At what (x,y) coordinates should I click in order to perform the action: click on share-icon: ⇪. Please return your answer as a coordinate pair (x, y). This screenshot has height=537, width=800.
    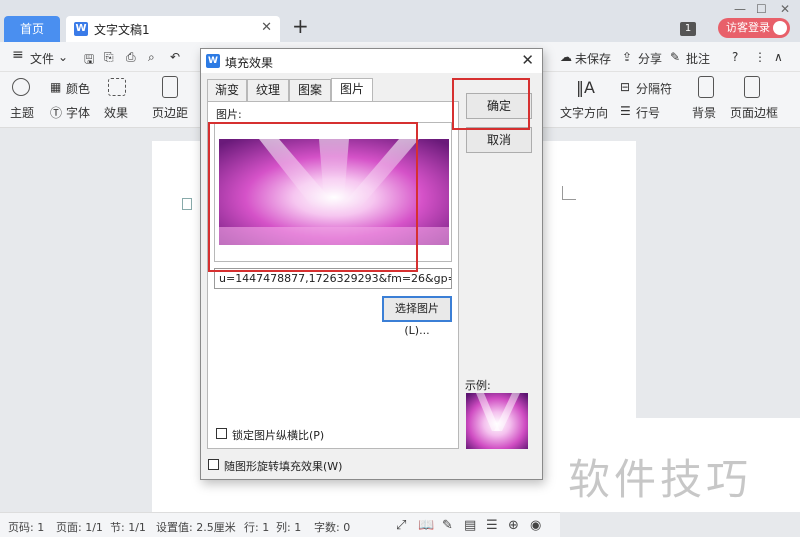
    Looking at the image, I should click on (627, 57).